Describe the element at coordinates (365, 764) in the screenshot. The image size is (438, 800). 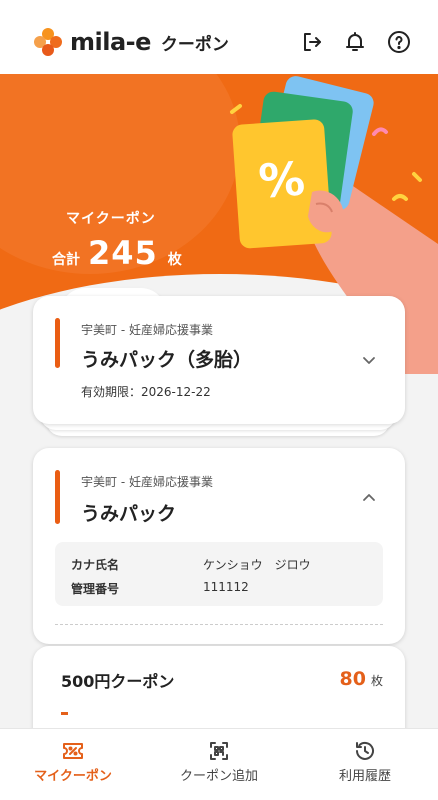
I see `nav-item-history: 利用履歴` at that location.